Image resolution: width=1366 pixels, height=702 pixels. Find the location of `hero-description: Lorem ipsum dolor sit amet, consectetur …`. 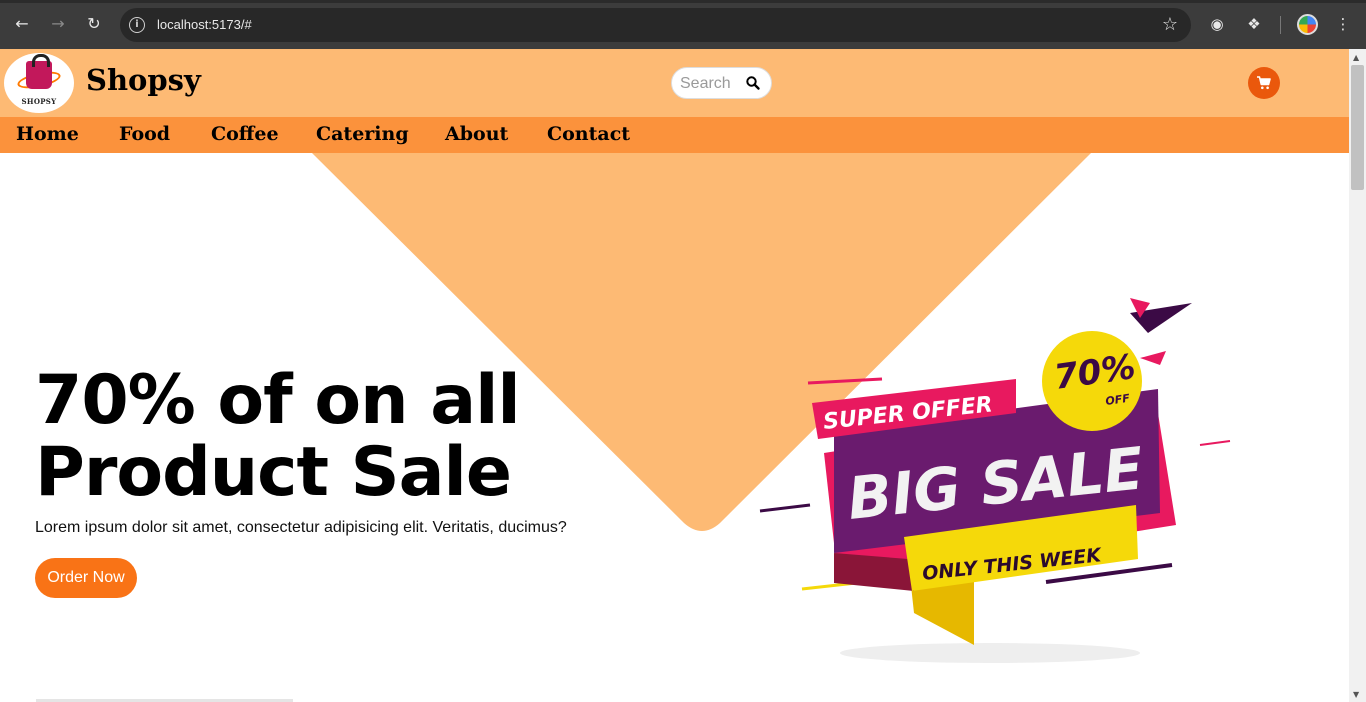

hero-description: Lorem ipsum dolor sit amet, consectetur … is located at coordinates (301, 527).